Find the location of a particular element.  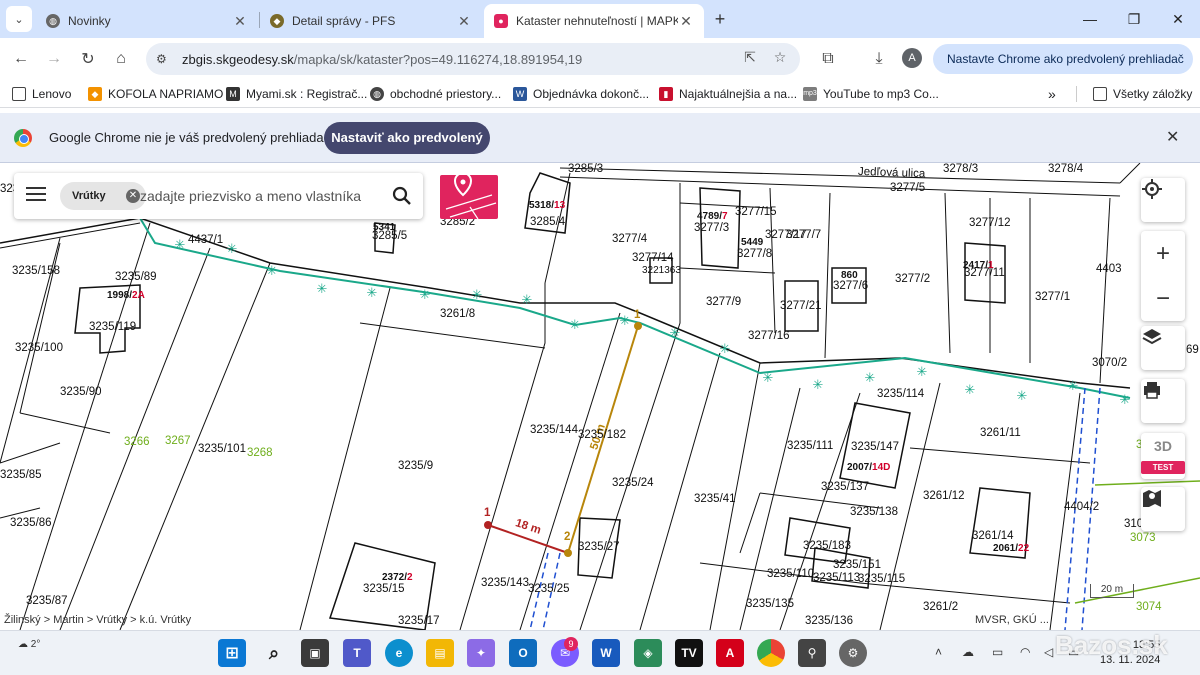

parcel-label: 3235/86 is located at coordinates (31, 523).